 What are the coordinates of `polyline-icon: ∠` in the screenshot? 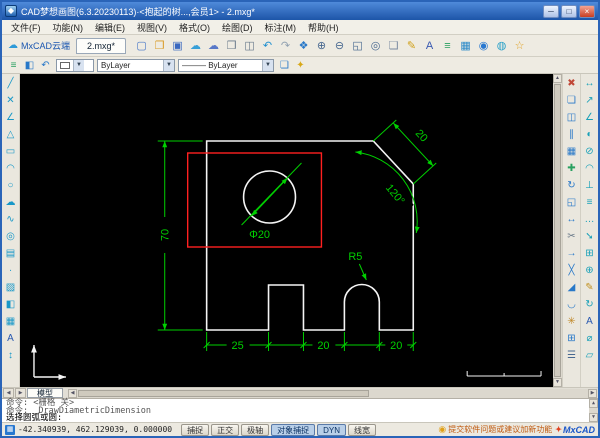 It's located at (11, 117).